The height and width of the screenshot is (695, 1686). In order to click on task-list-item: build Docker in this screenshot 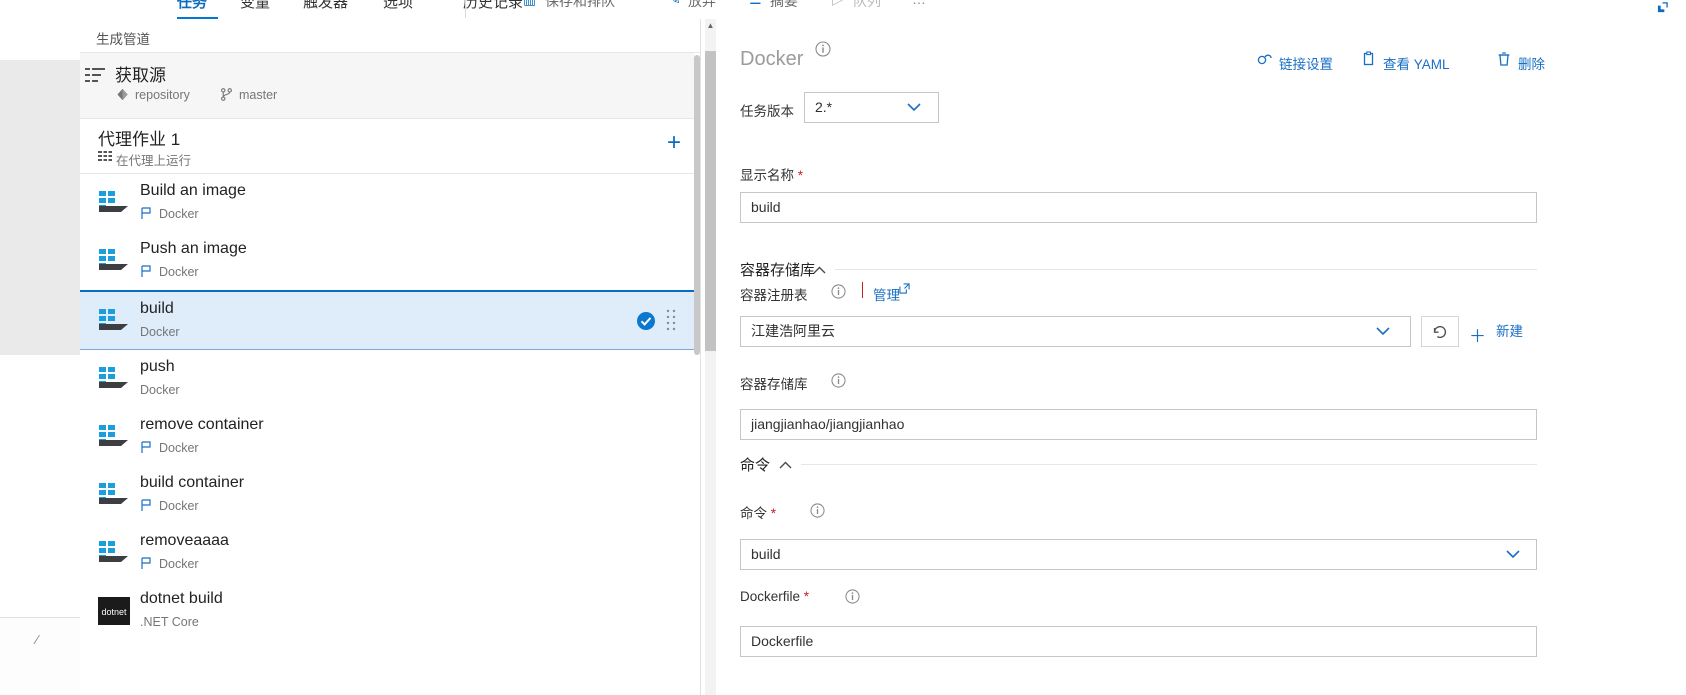, I will do `click(390, 320)`.